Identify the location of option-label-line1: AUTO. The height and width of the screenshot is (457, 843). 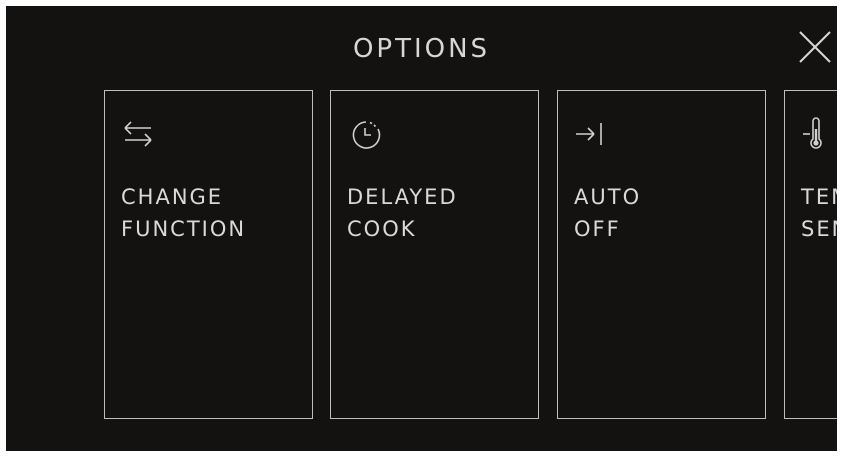
(608, 197).